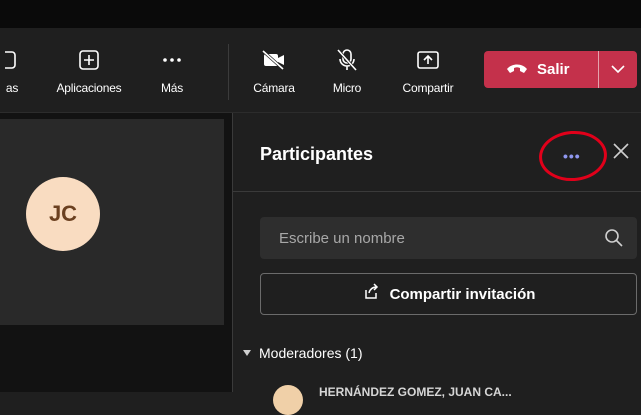 The image size is (641, 415). I want to click on mic-button: Micro, so click(347, 70).